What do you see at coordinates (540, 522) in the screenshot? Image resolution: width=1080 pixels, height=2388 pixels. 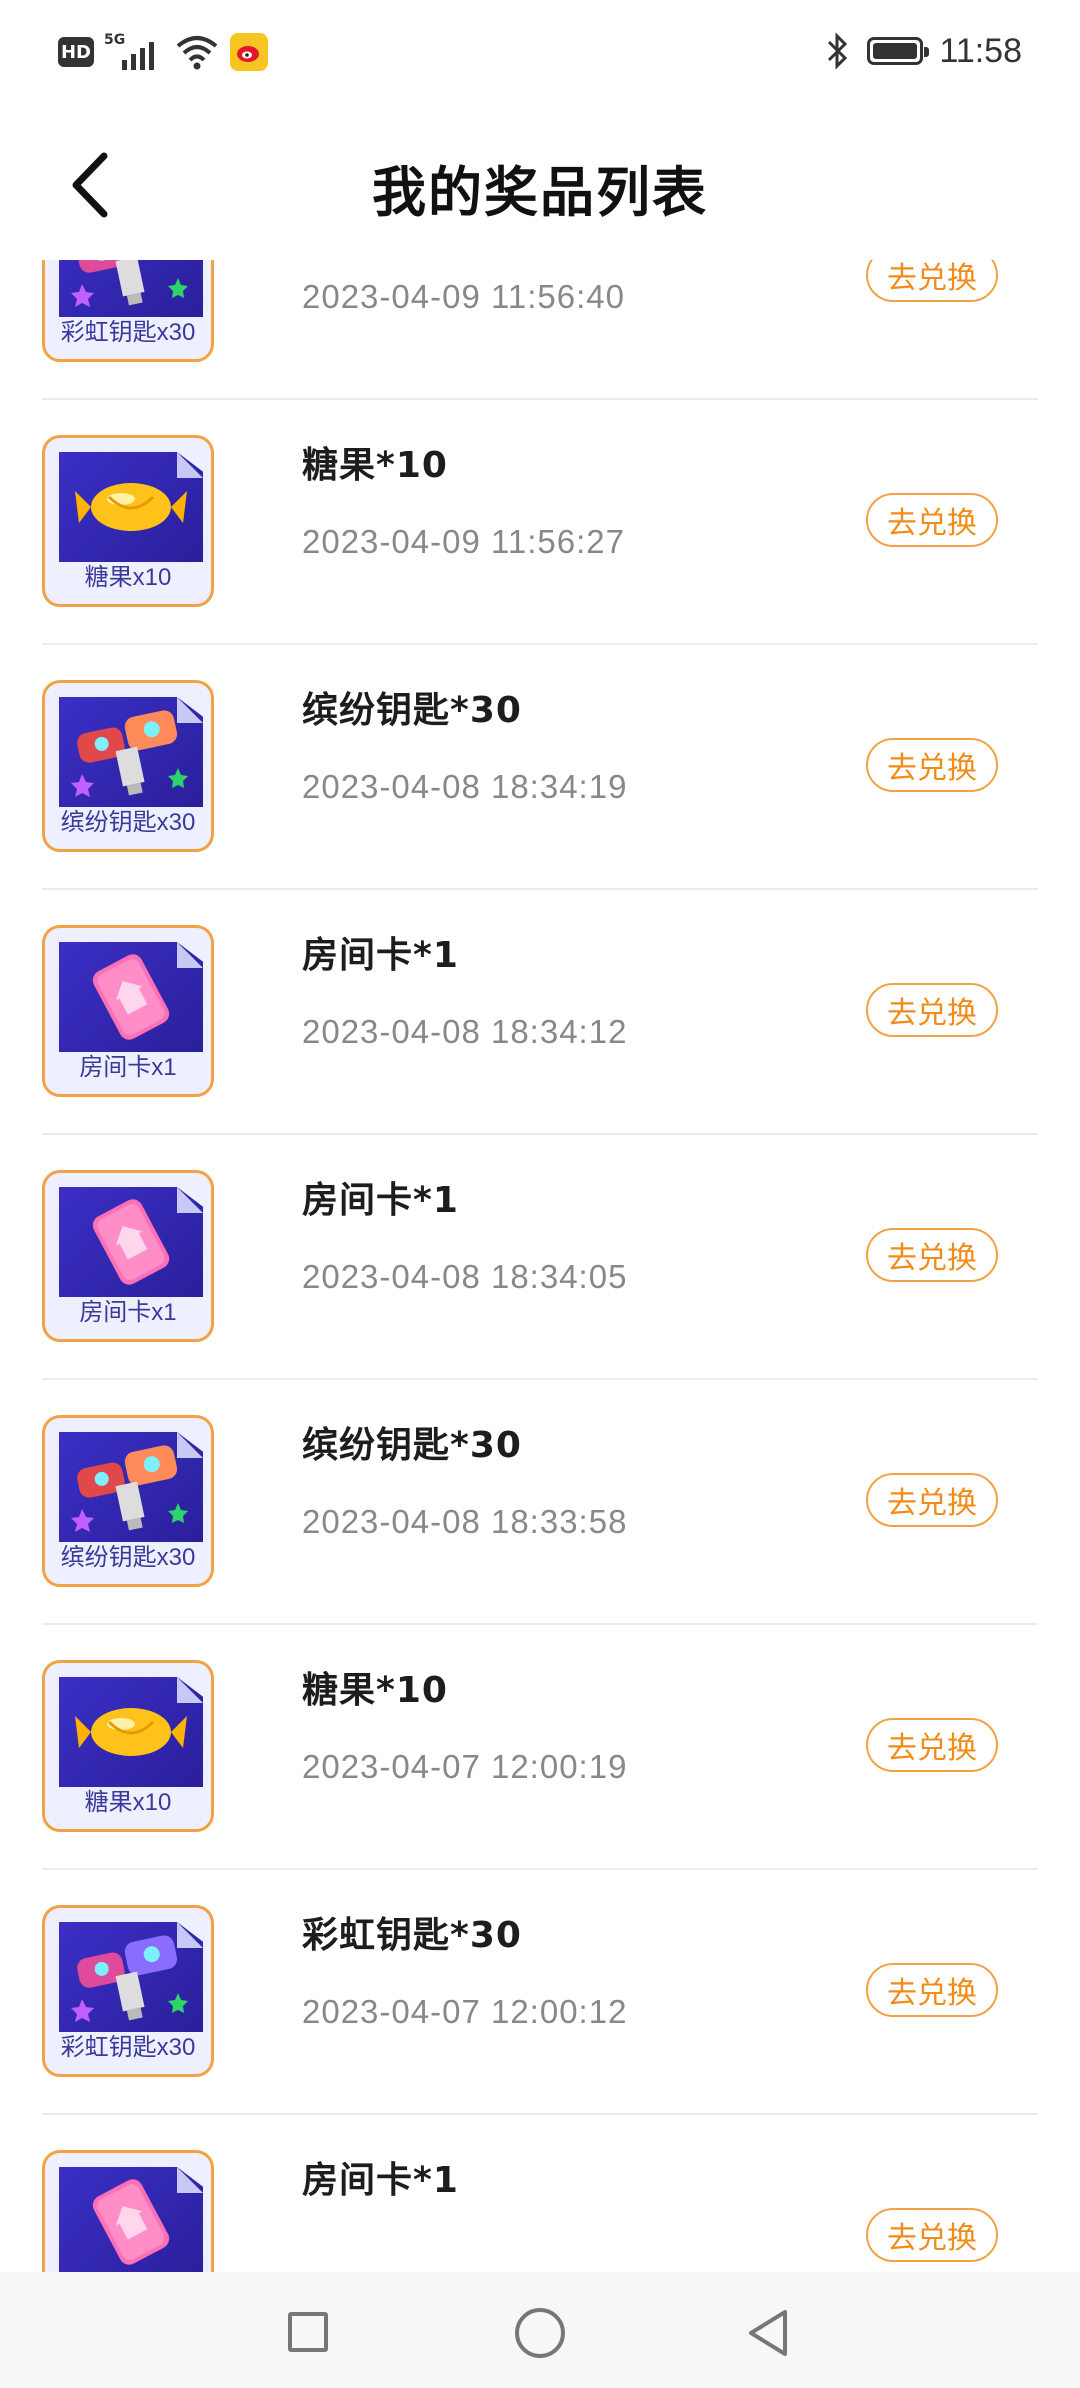 I see `prize-list-item: 糖果x10 糖果*10 2023-04-09 11:56:27 去兑换` at bounding box center [540, 522].